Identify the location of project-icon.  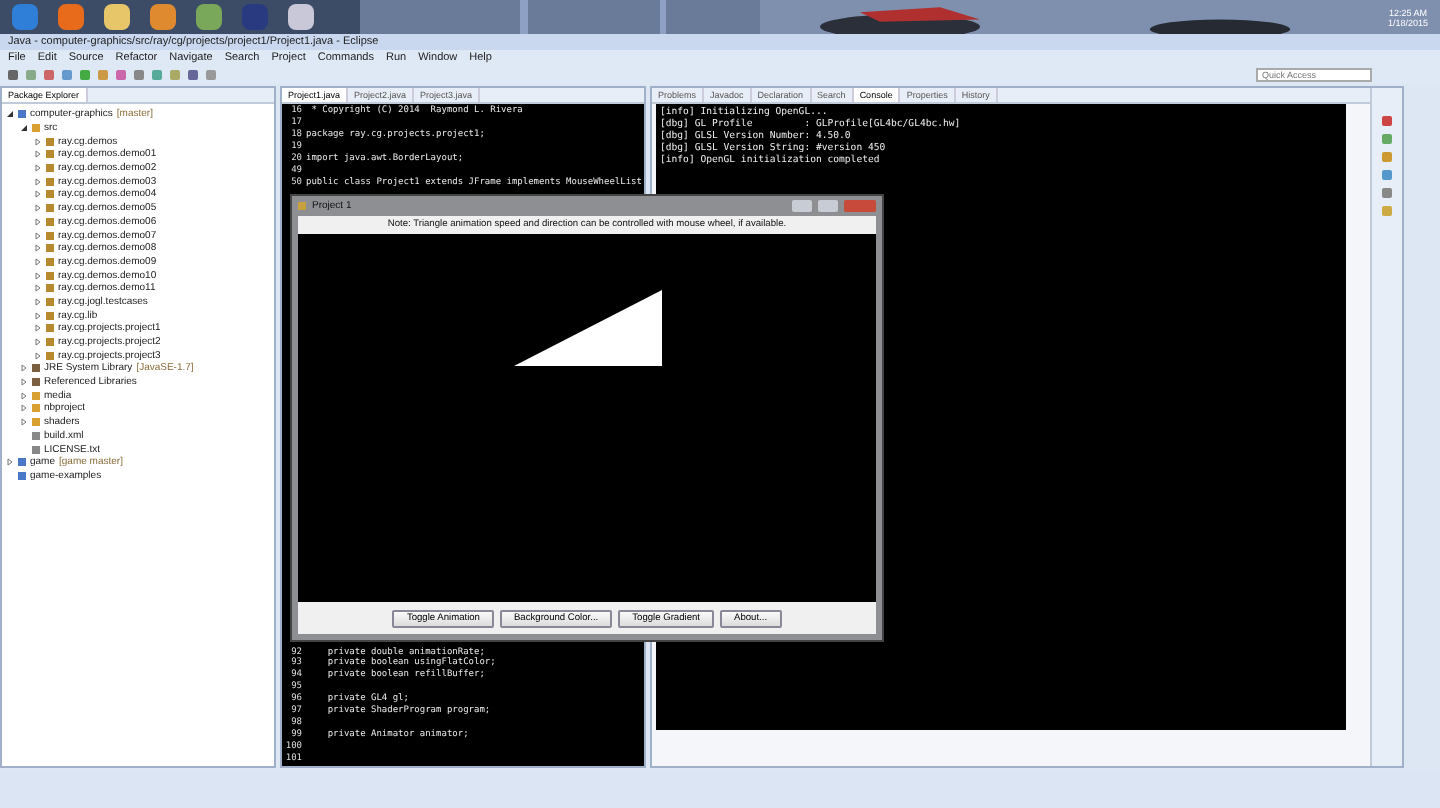
(22, 114).